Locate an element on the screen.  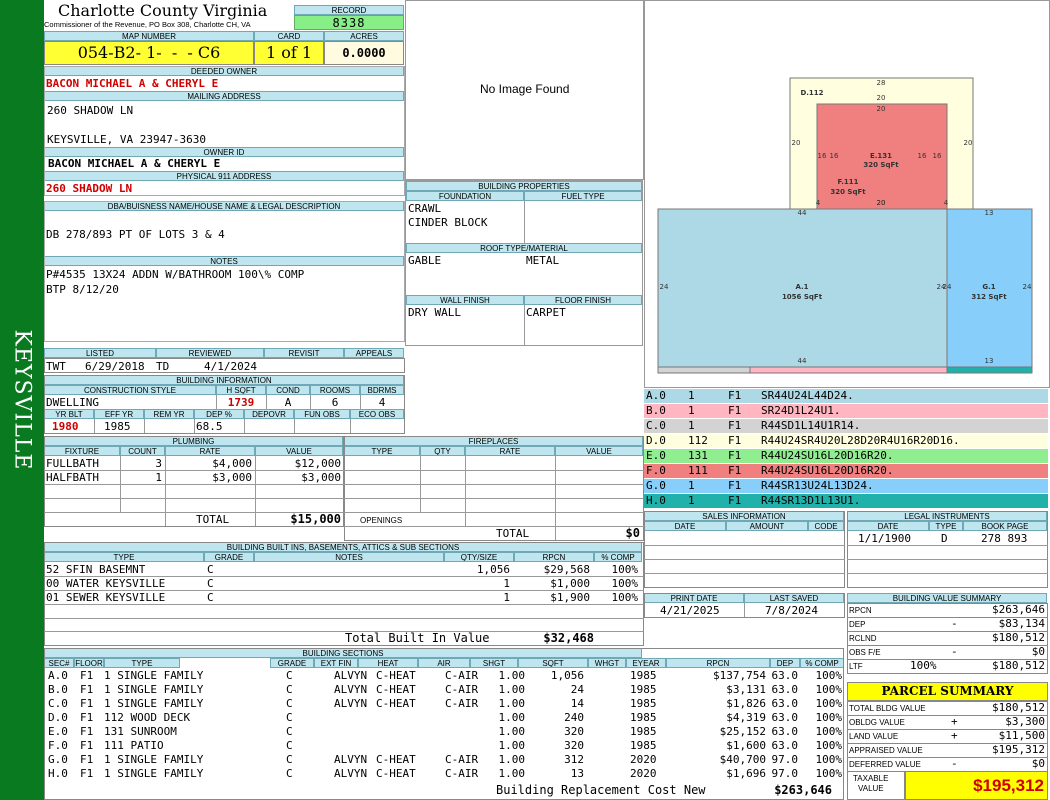
sidebar-town-name: KEYSVILLE is located at coordinates (22, 400).